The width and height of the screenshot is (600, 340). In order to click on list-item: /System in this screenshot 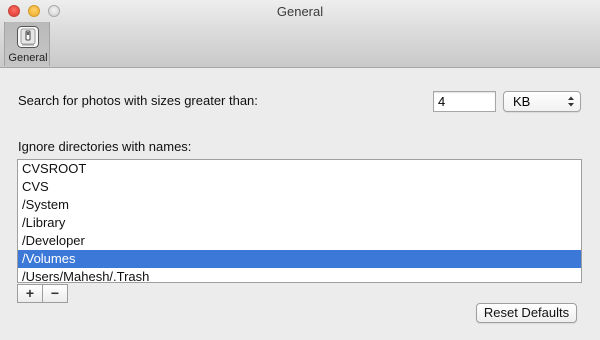, I will do `click(299, 205)`.